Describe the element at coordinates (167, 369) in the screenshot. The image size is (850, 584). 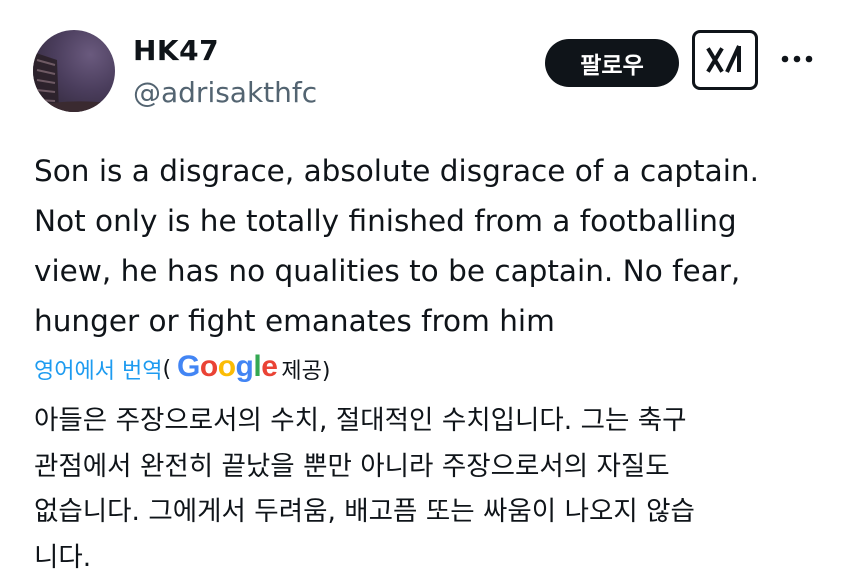
I see `open-paren: (` at that location.